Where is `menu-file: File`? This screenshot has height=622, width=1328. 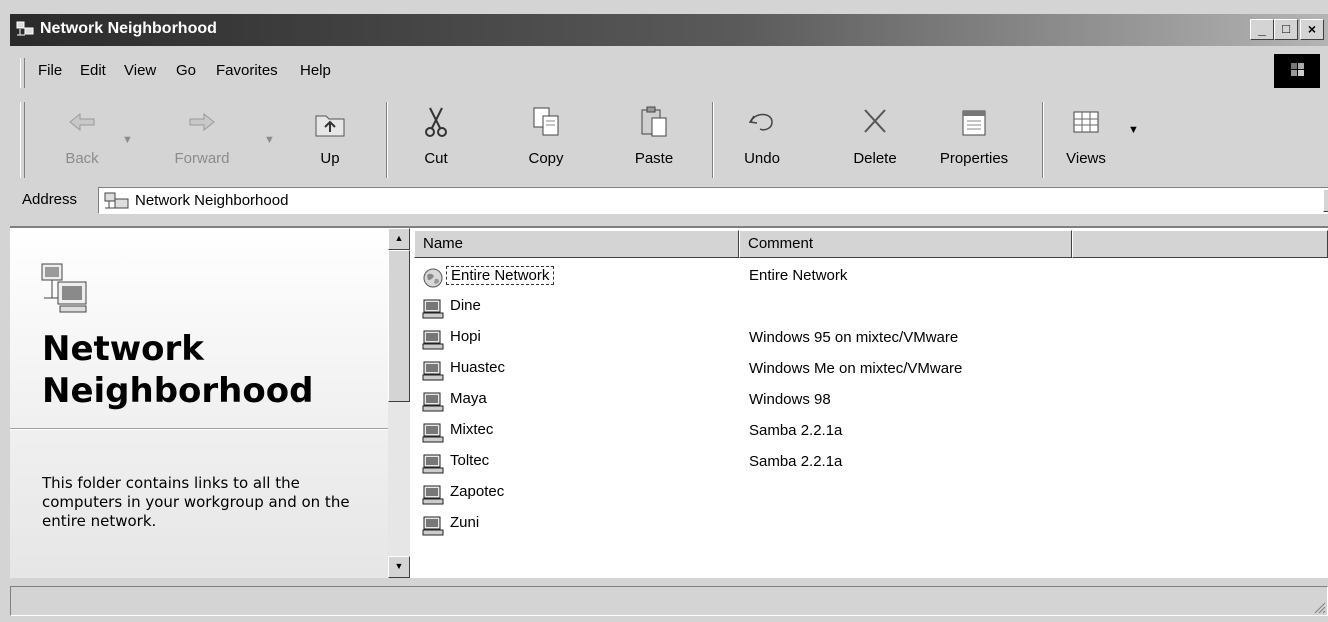
menu-file: File is located at coordinates (50, 70).